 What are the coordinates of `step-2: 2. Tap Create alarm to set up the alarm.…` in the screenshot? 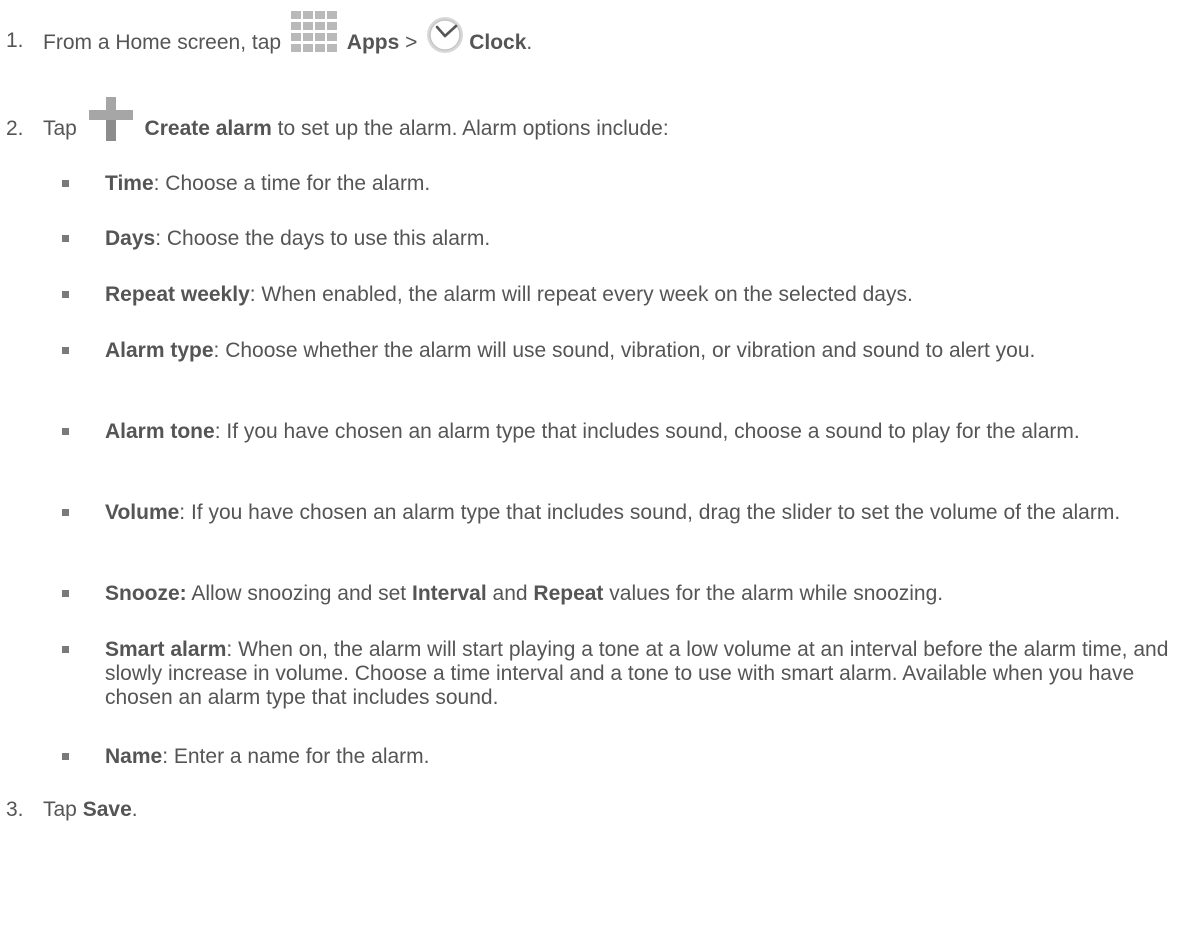 It's located at (592, 137).